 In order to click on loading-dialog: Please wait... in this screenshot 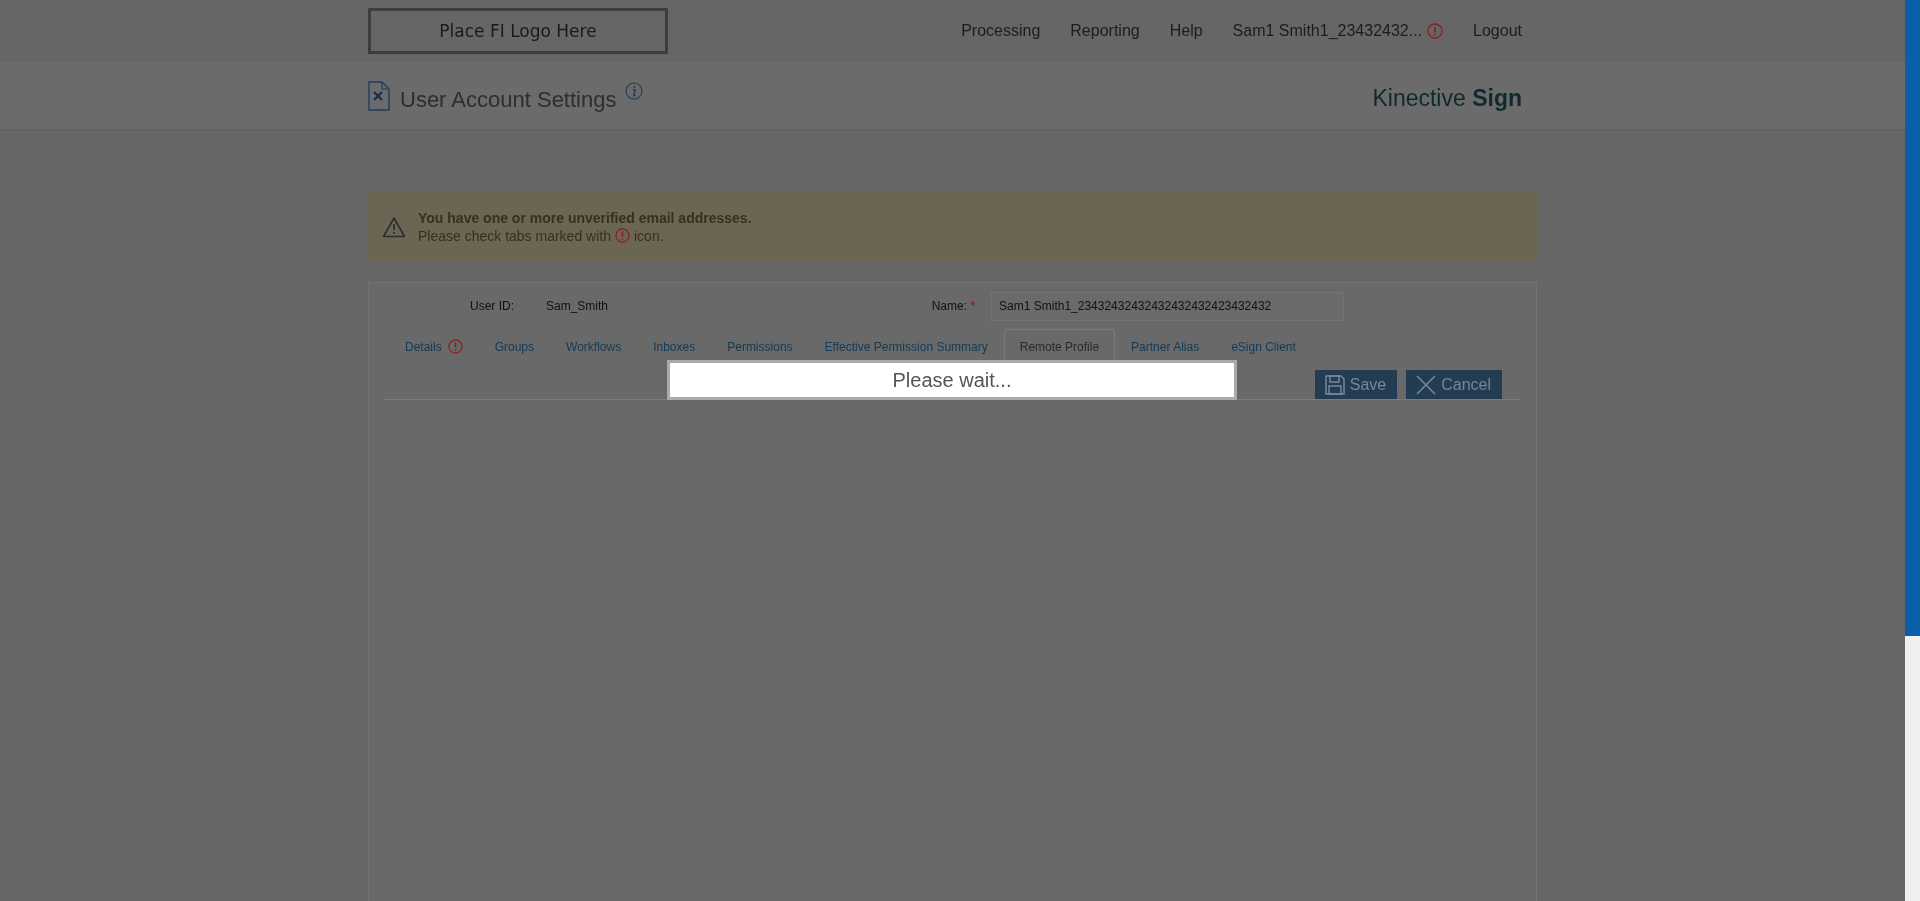, I will do `click(952, 380)`.